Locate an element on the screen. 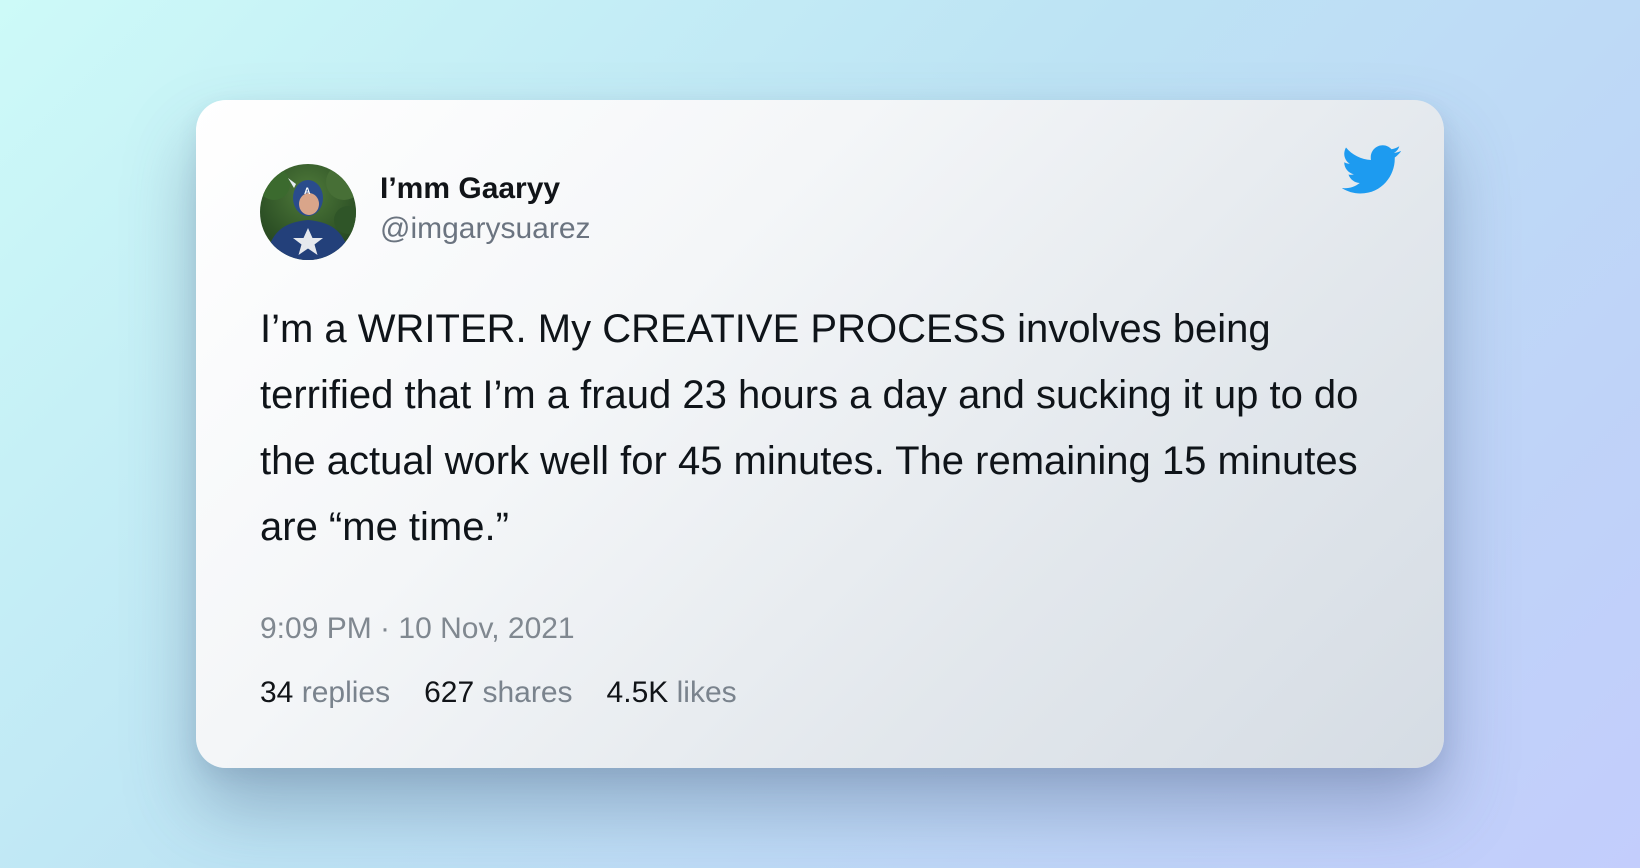  svg-text: A is located at coordinates (307, 191).